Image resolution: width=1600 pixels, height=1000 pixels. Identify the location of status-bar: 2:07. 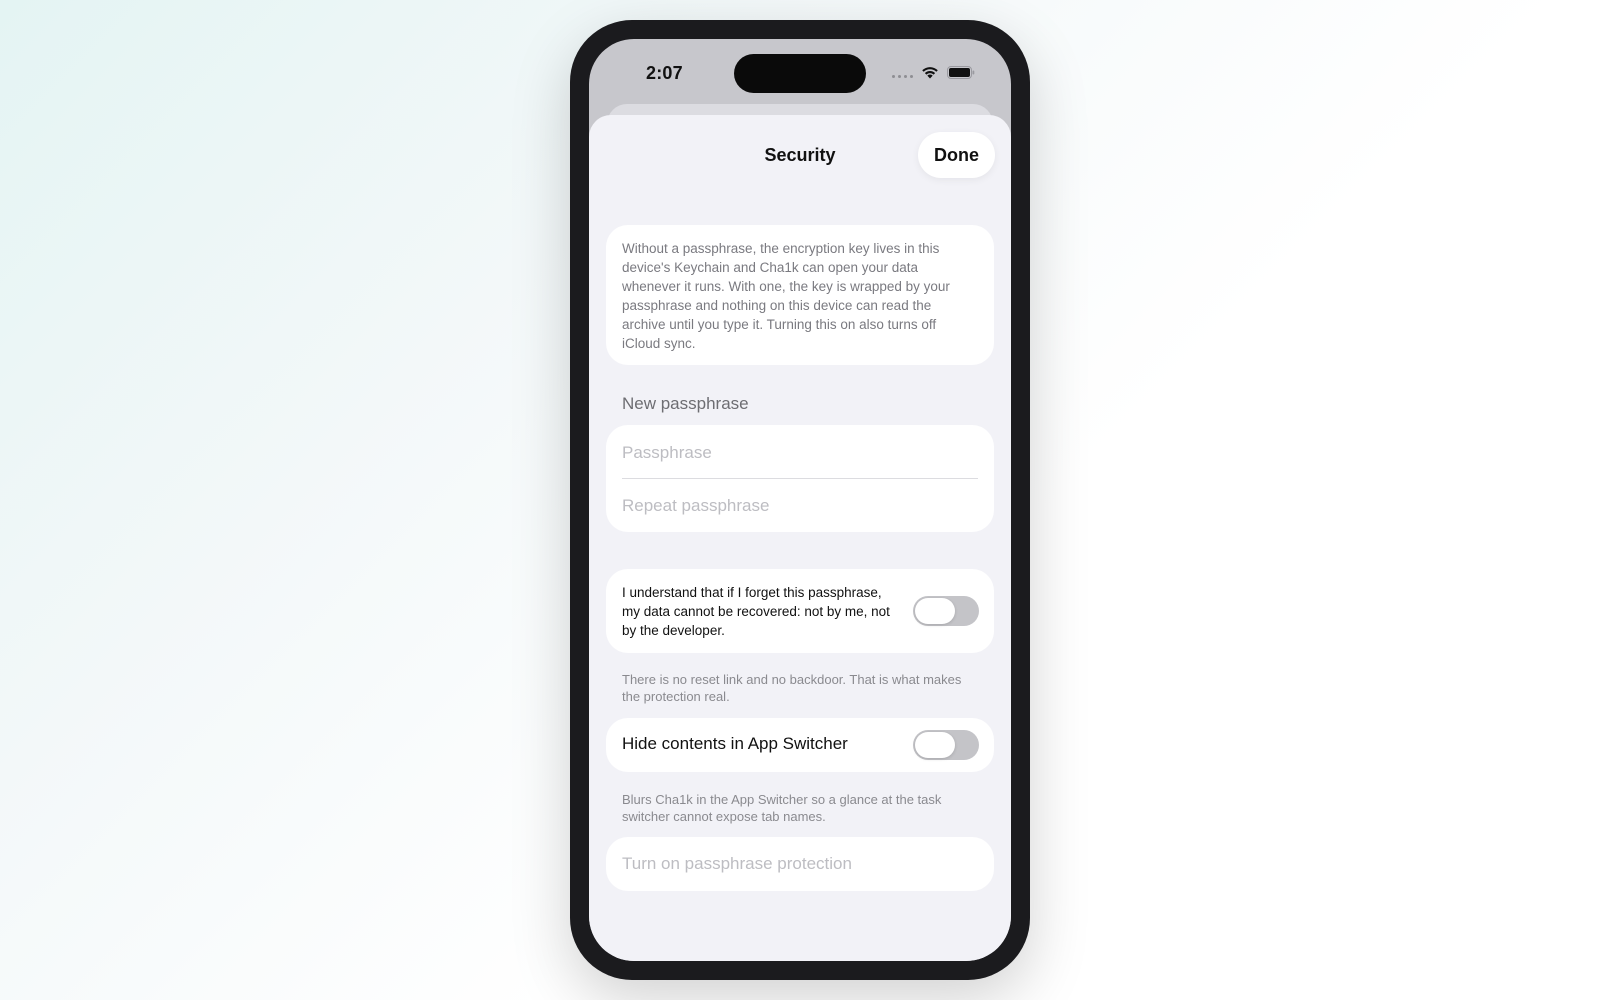
(800, 74).